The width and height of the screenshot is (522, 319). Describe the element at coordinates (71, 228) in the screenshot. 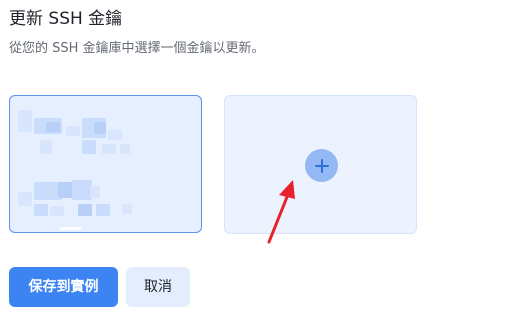

I see `card-scroll-indicator` at that location.